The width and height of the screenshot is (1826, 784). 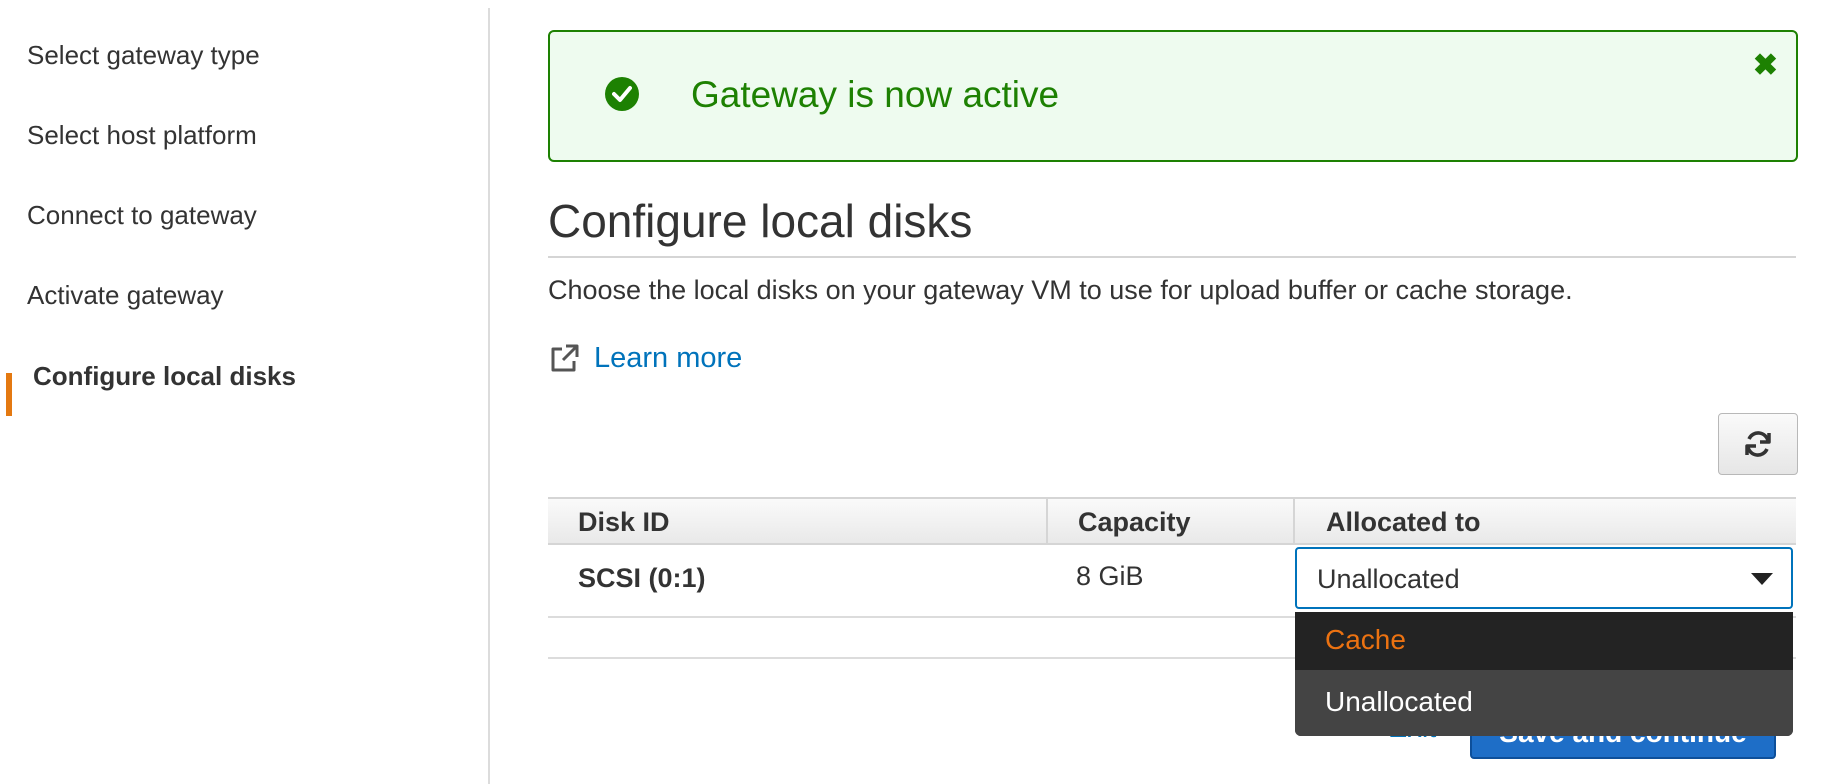 I want to click on sidebar-divider, so click(x=489, y=396).